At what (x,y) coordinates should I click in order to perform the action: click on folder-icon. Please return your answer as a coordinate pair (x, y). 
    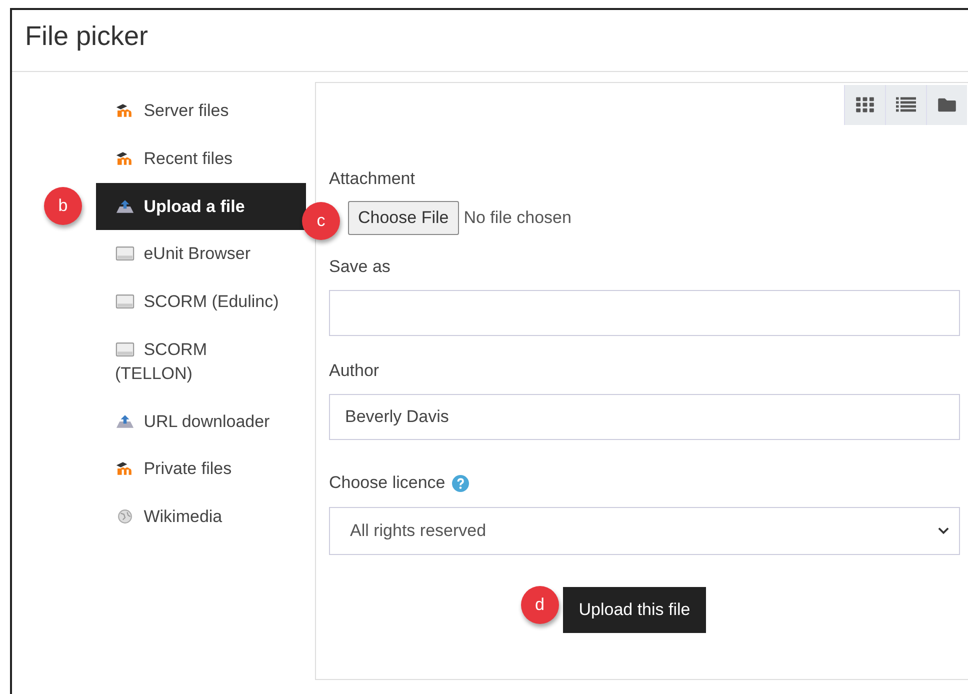
    Looking at the image, I should click on (947, 105).